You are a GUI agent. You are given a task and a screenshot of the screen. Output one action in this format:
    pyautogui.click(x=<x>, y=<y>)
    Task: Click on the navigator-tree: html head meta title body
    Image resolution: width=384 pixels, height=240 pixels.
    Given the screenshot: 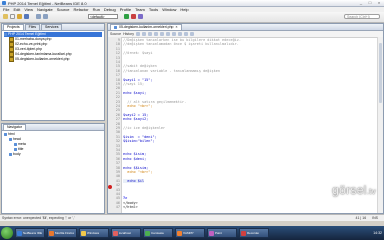 What is the action you would take?
    pyautogui.click(x=53, y=144)
    